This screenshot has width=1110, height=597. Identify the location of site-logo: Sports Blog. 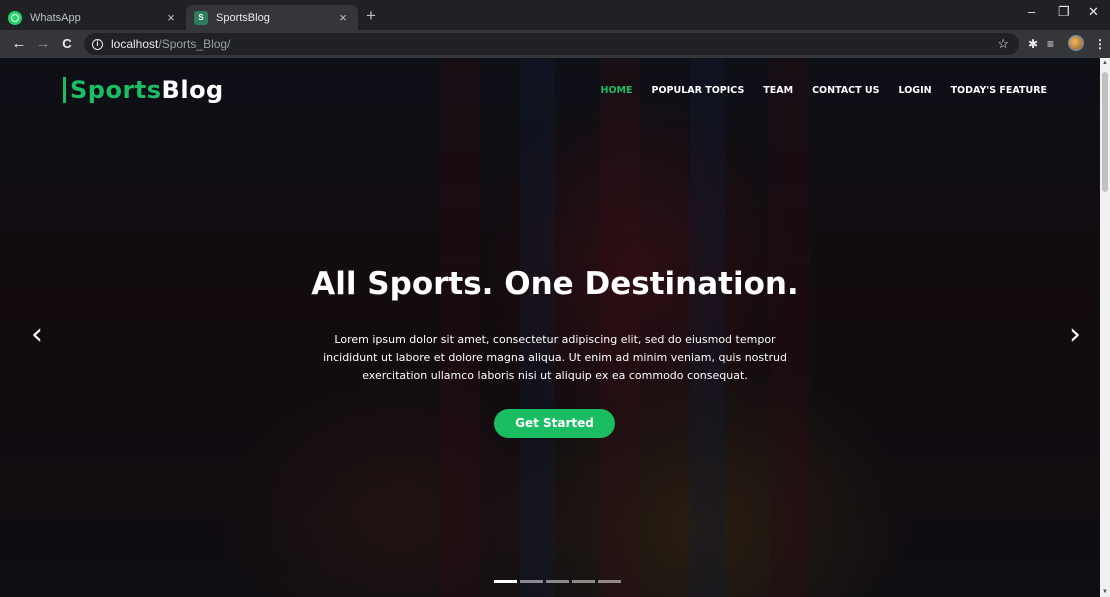
(143, 90).